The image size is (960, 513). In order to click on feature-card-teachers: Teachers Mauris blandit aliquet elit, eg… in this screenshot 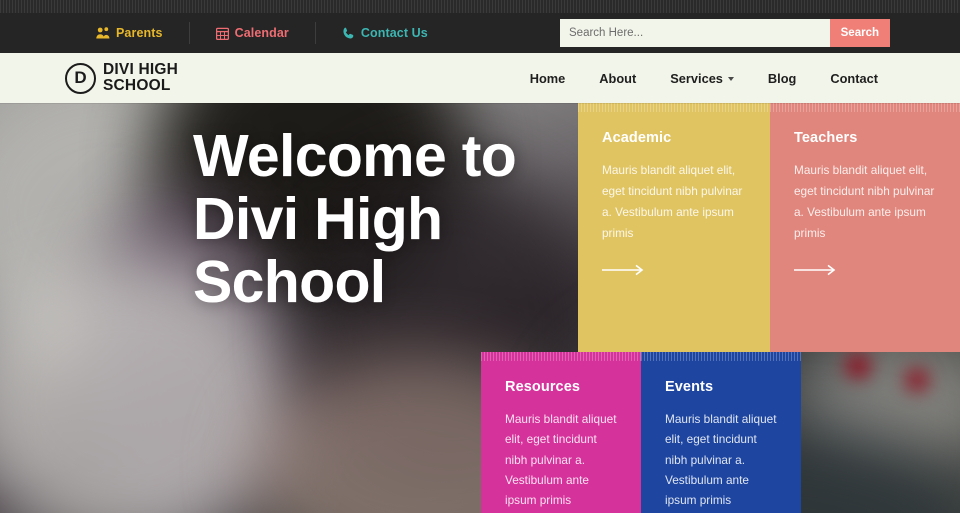, I will do `click(865, 227)`.